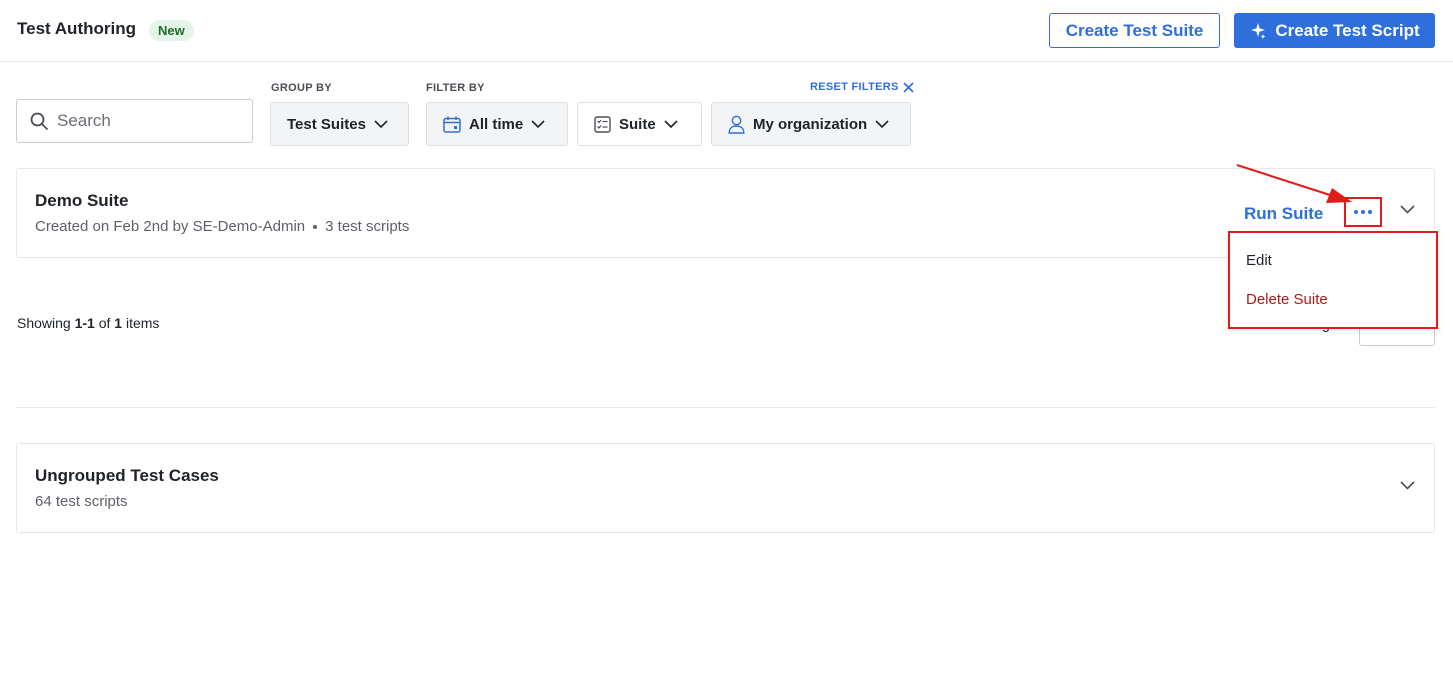 The width and height of the screenshot is (1453, 691). I want to click on type-filter-dropdown: Suite, so click(639, 124).